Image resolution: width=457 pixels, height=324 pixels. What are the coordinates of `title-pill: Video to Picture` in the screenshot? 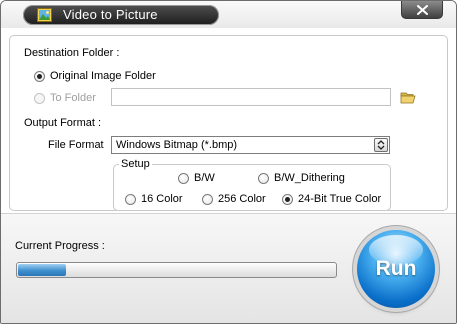 It's located at (121, 15).